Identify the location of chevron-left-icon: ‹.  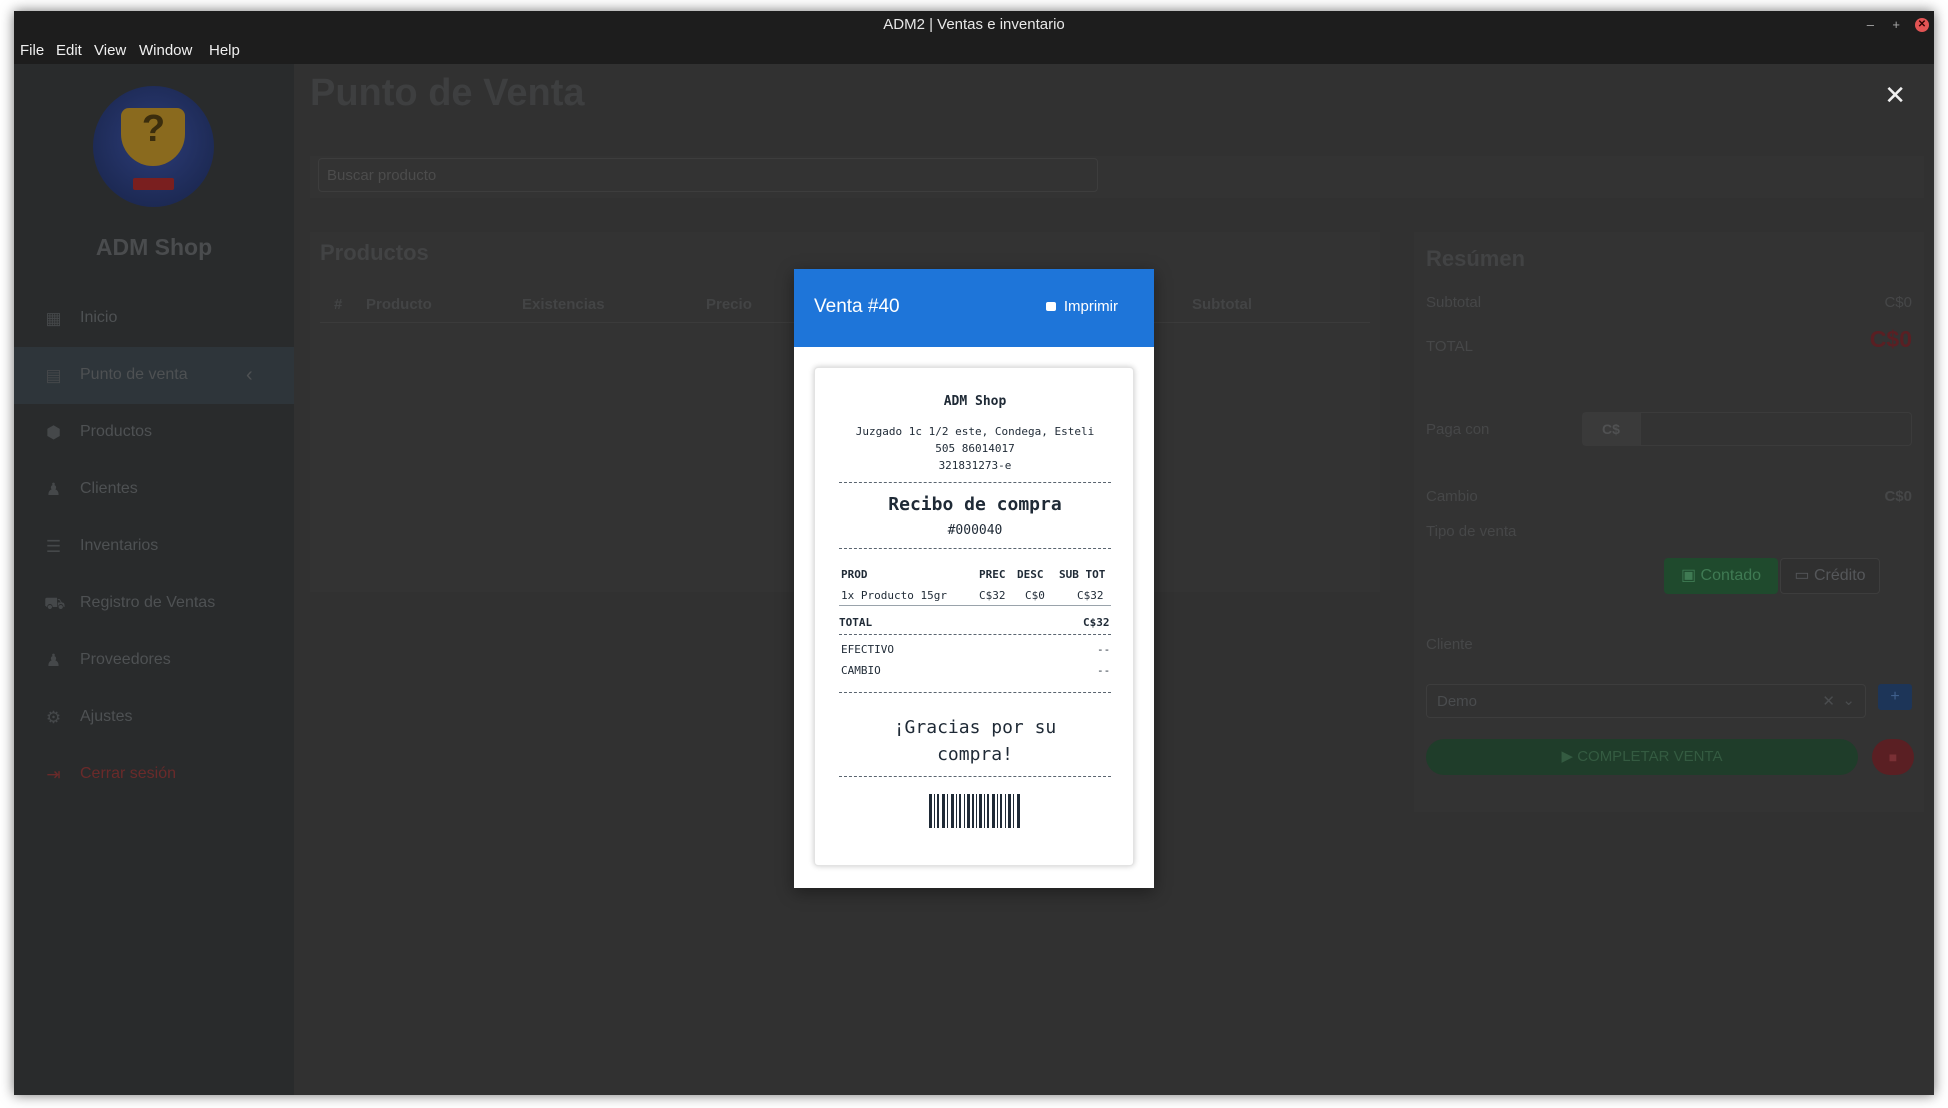
(249, 375).